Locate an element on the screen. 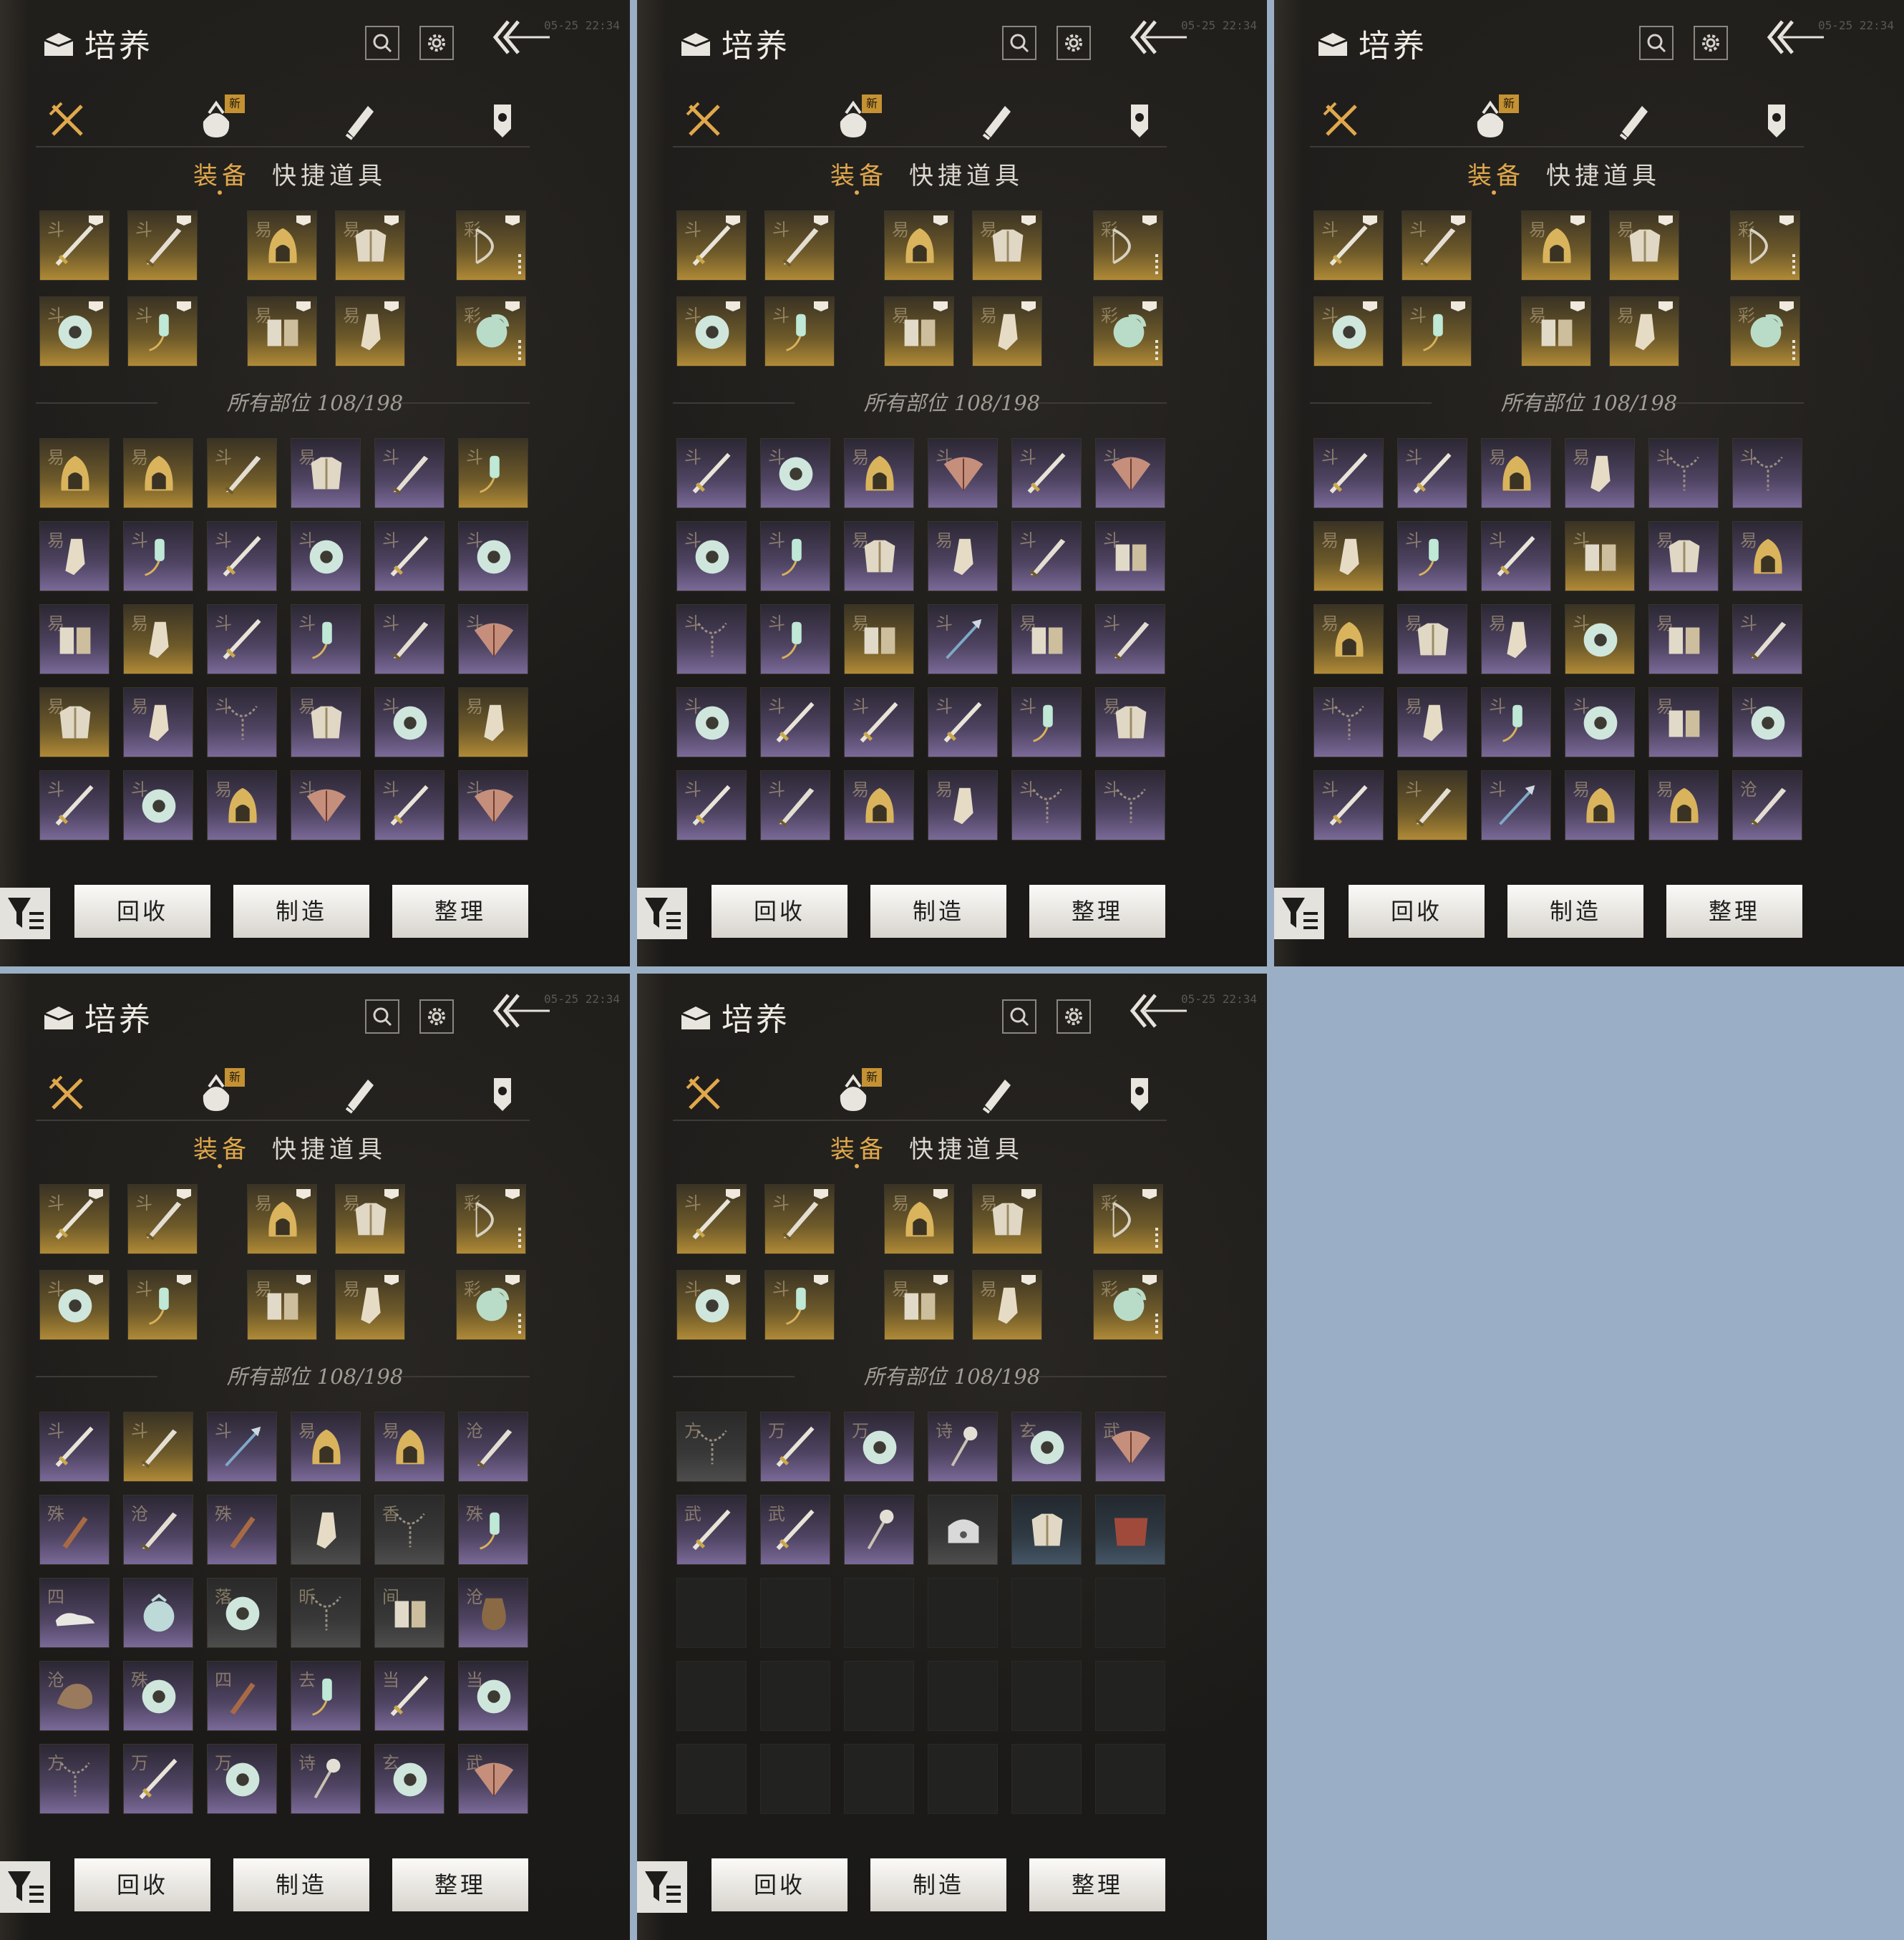 The width and height of the screenshot is (1904, 1940). tab-scroll-category is located at coordinates (998, 1094).